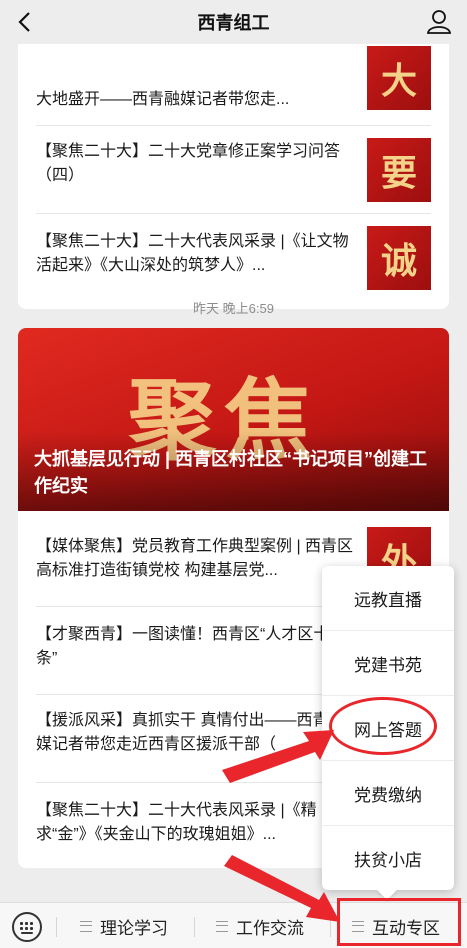 This screenshot has height=948, width=467. Describe the element at coordinates (383, 726) in the screenshot. I see `annotation-highlight-ellipse` at that location.